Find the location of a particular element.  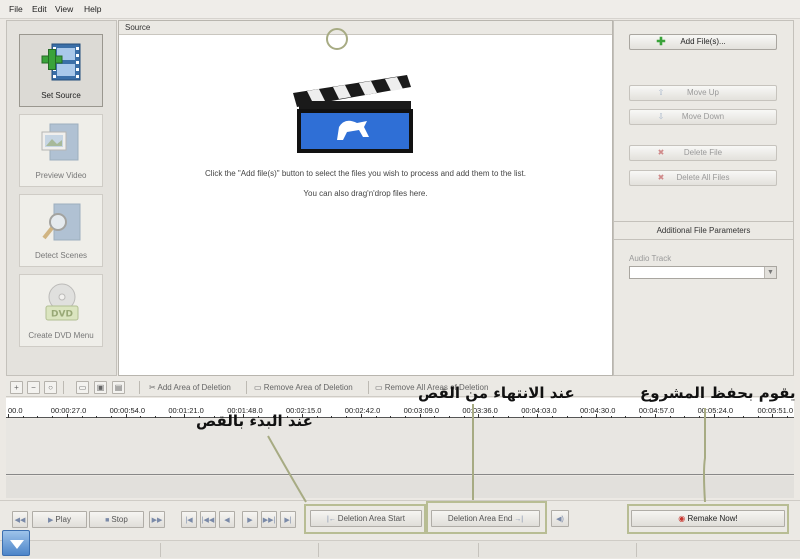

annotation-end: عند الانتهاء من القص is located at coordinates (496, 393).